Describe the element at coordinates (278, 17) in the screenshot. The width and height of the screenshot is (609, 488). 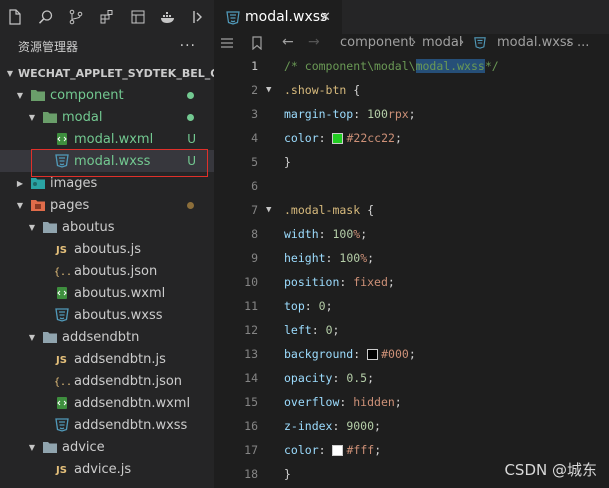
I see `tab-modal-wxss: modal.wxss ✕` at that location.